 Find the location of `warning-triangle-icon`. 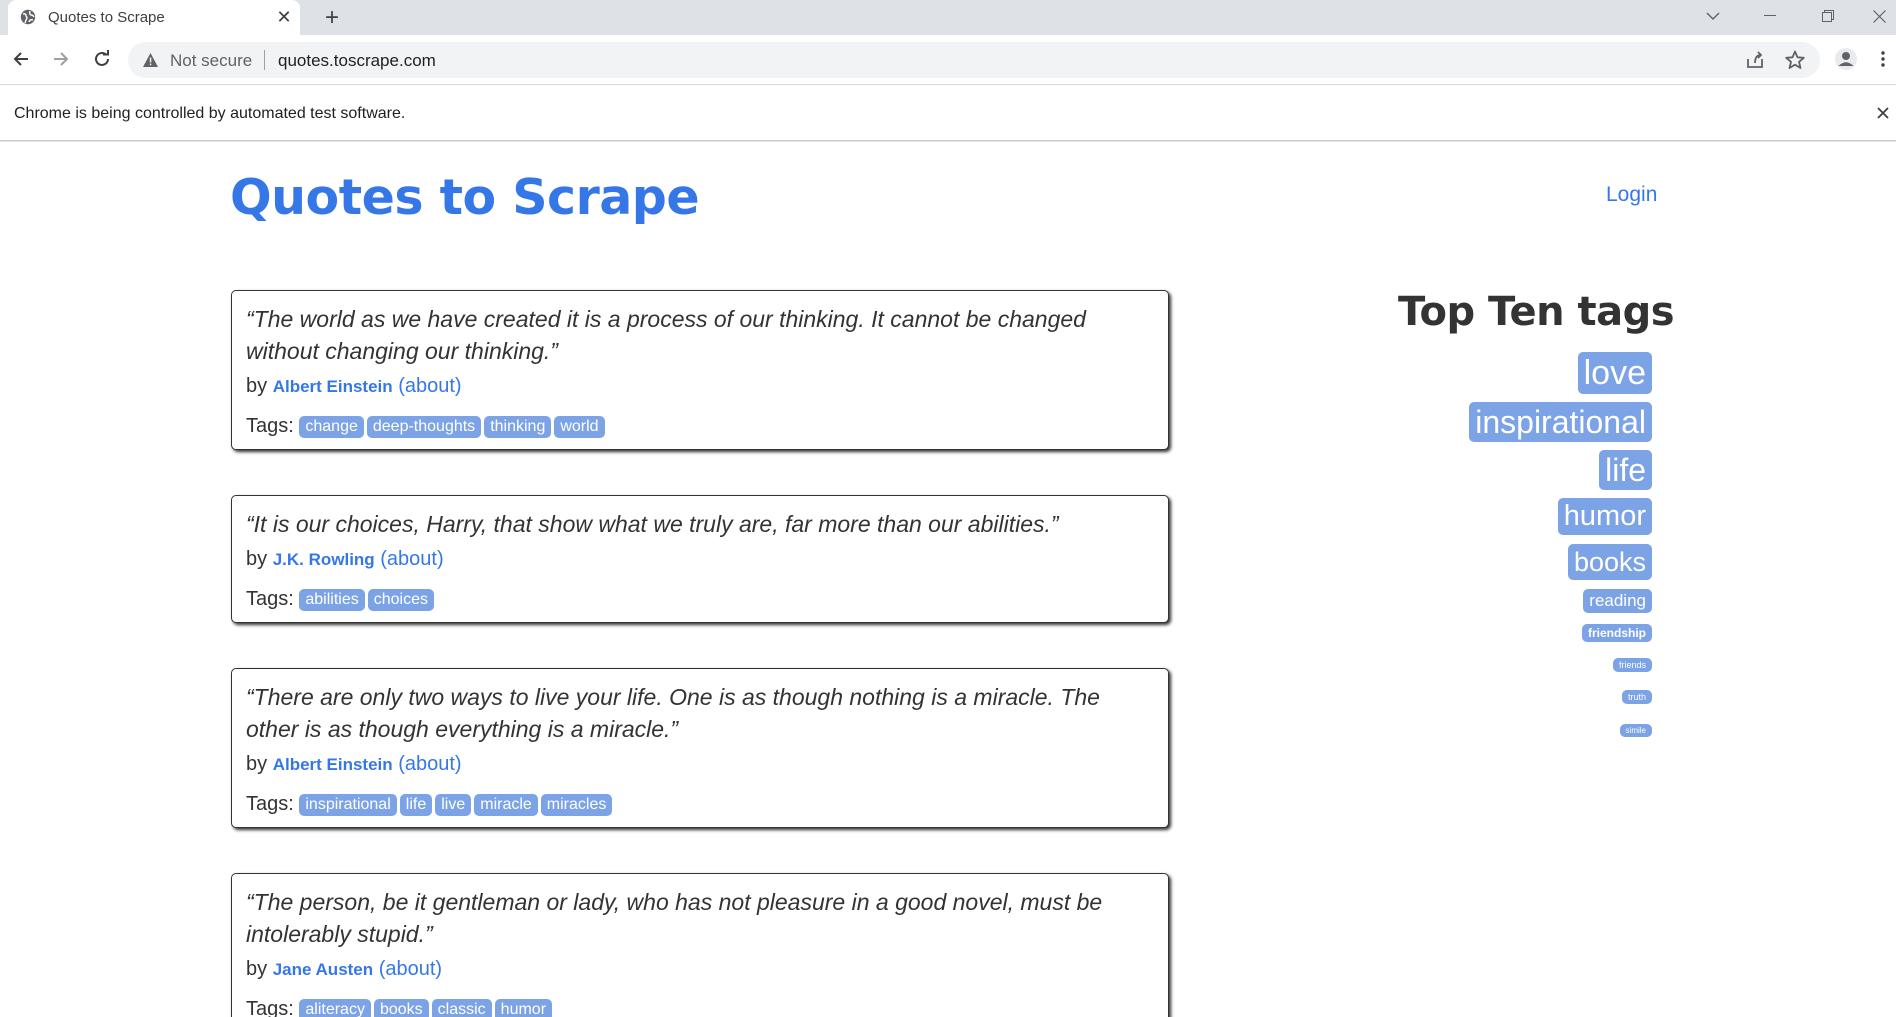

warning-triangle-icon is located at coordinates (150, 60).